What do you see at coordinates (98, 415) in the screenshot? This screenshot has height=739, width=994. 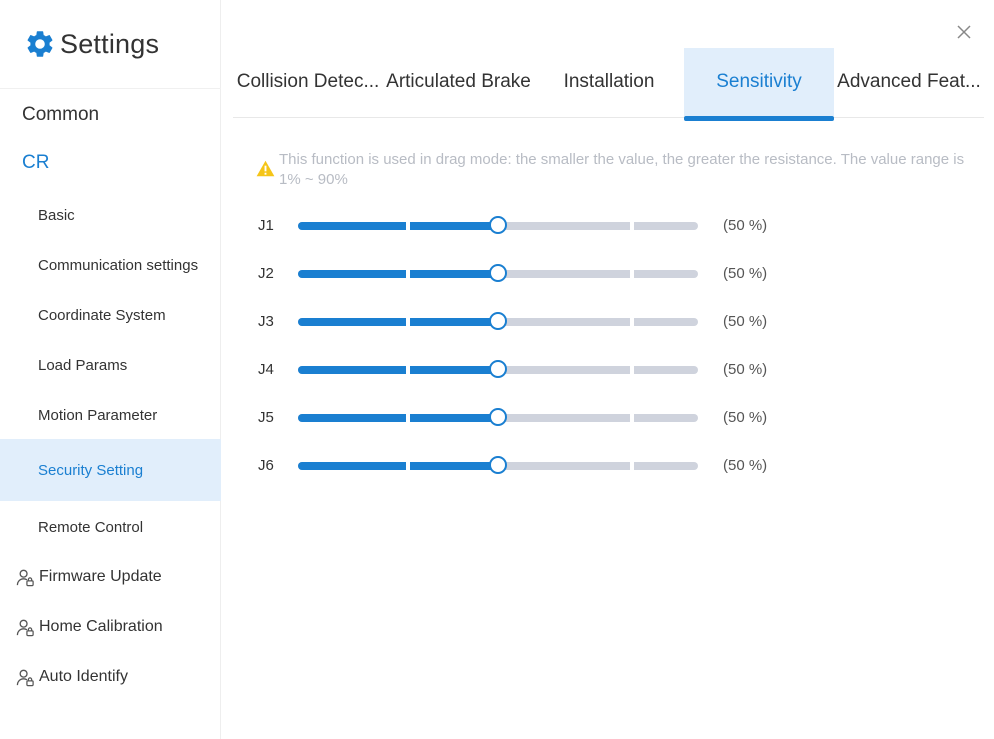 I see `sidebar-item-label: Motion Parameter` at bounding box center [98, 415].